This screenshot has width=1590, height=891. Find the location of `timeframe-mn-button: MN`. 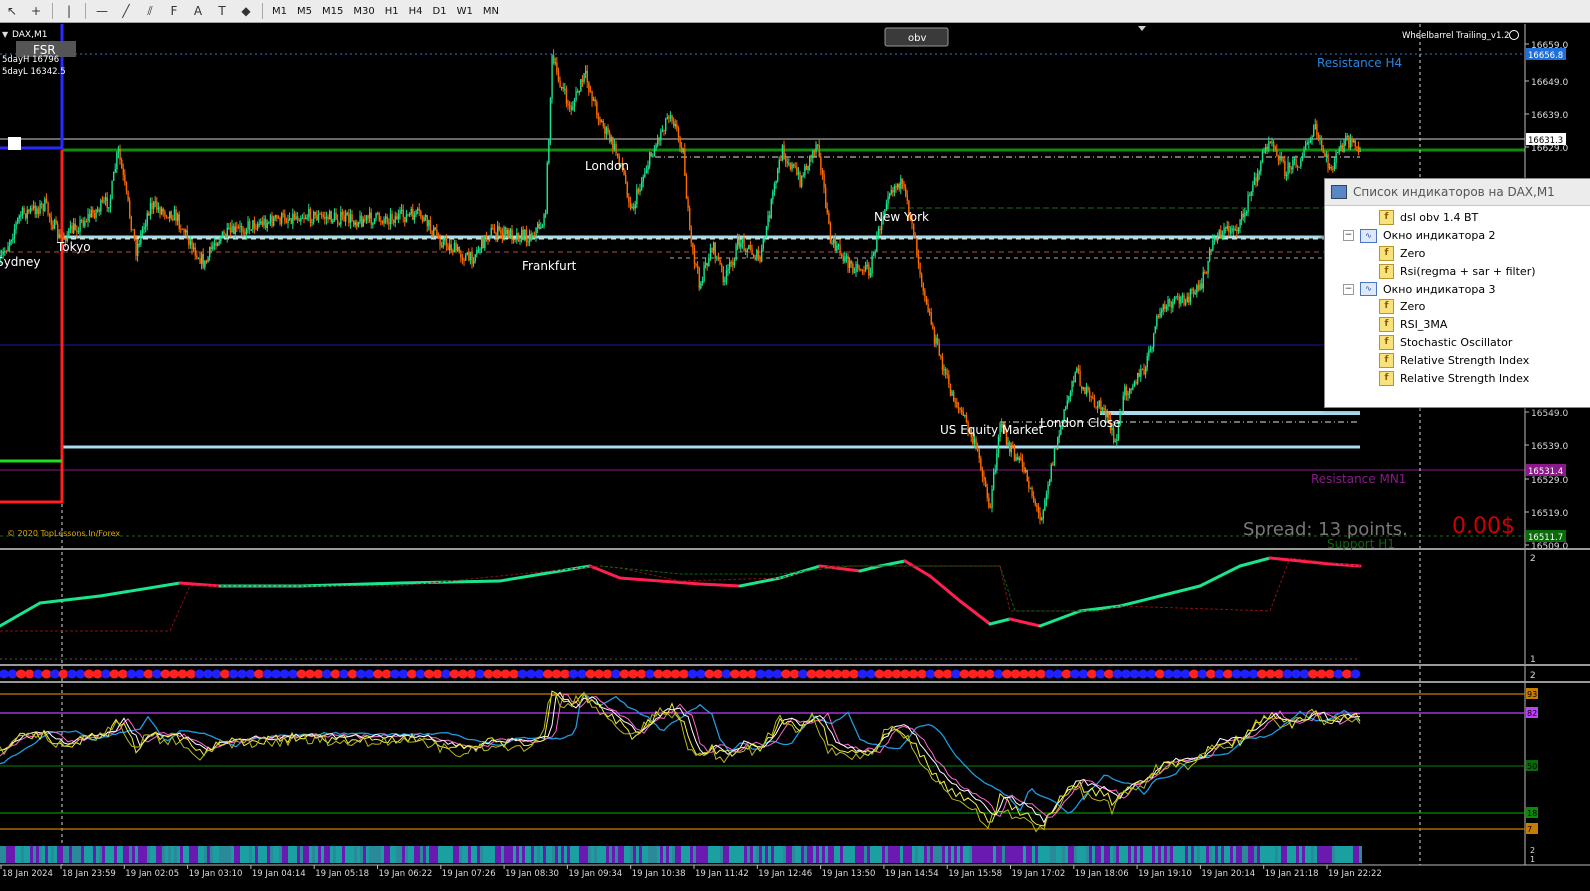

timeframe-mn-button: MN is located at coordinates (491, 11).